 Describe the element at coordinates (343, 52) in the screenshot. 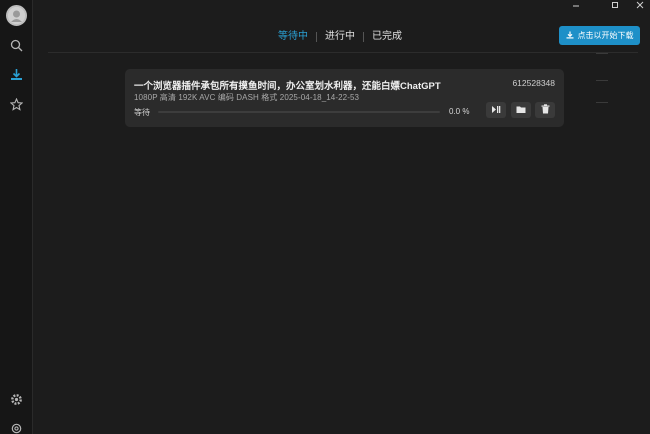

I see `header-divider` at that location.